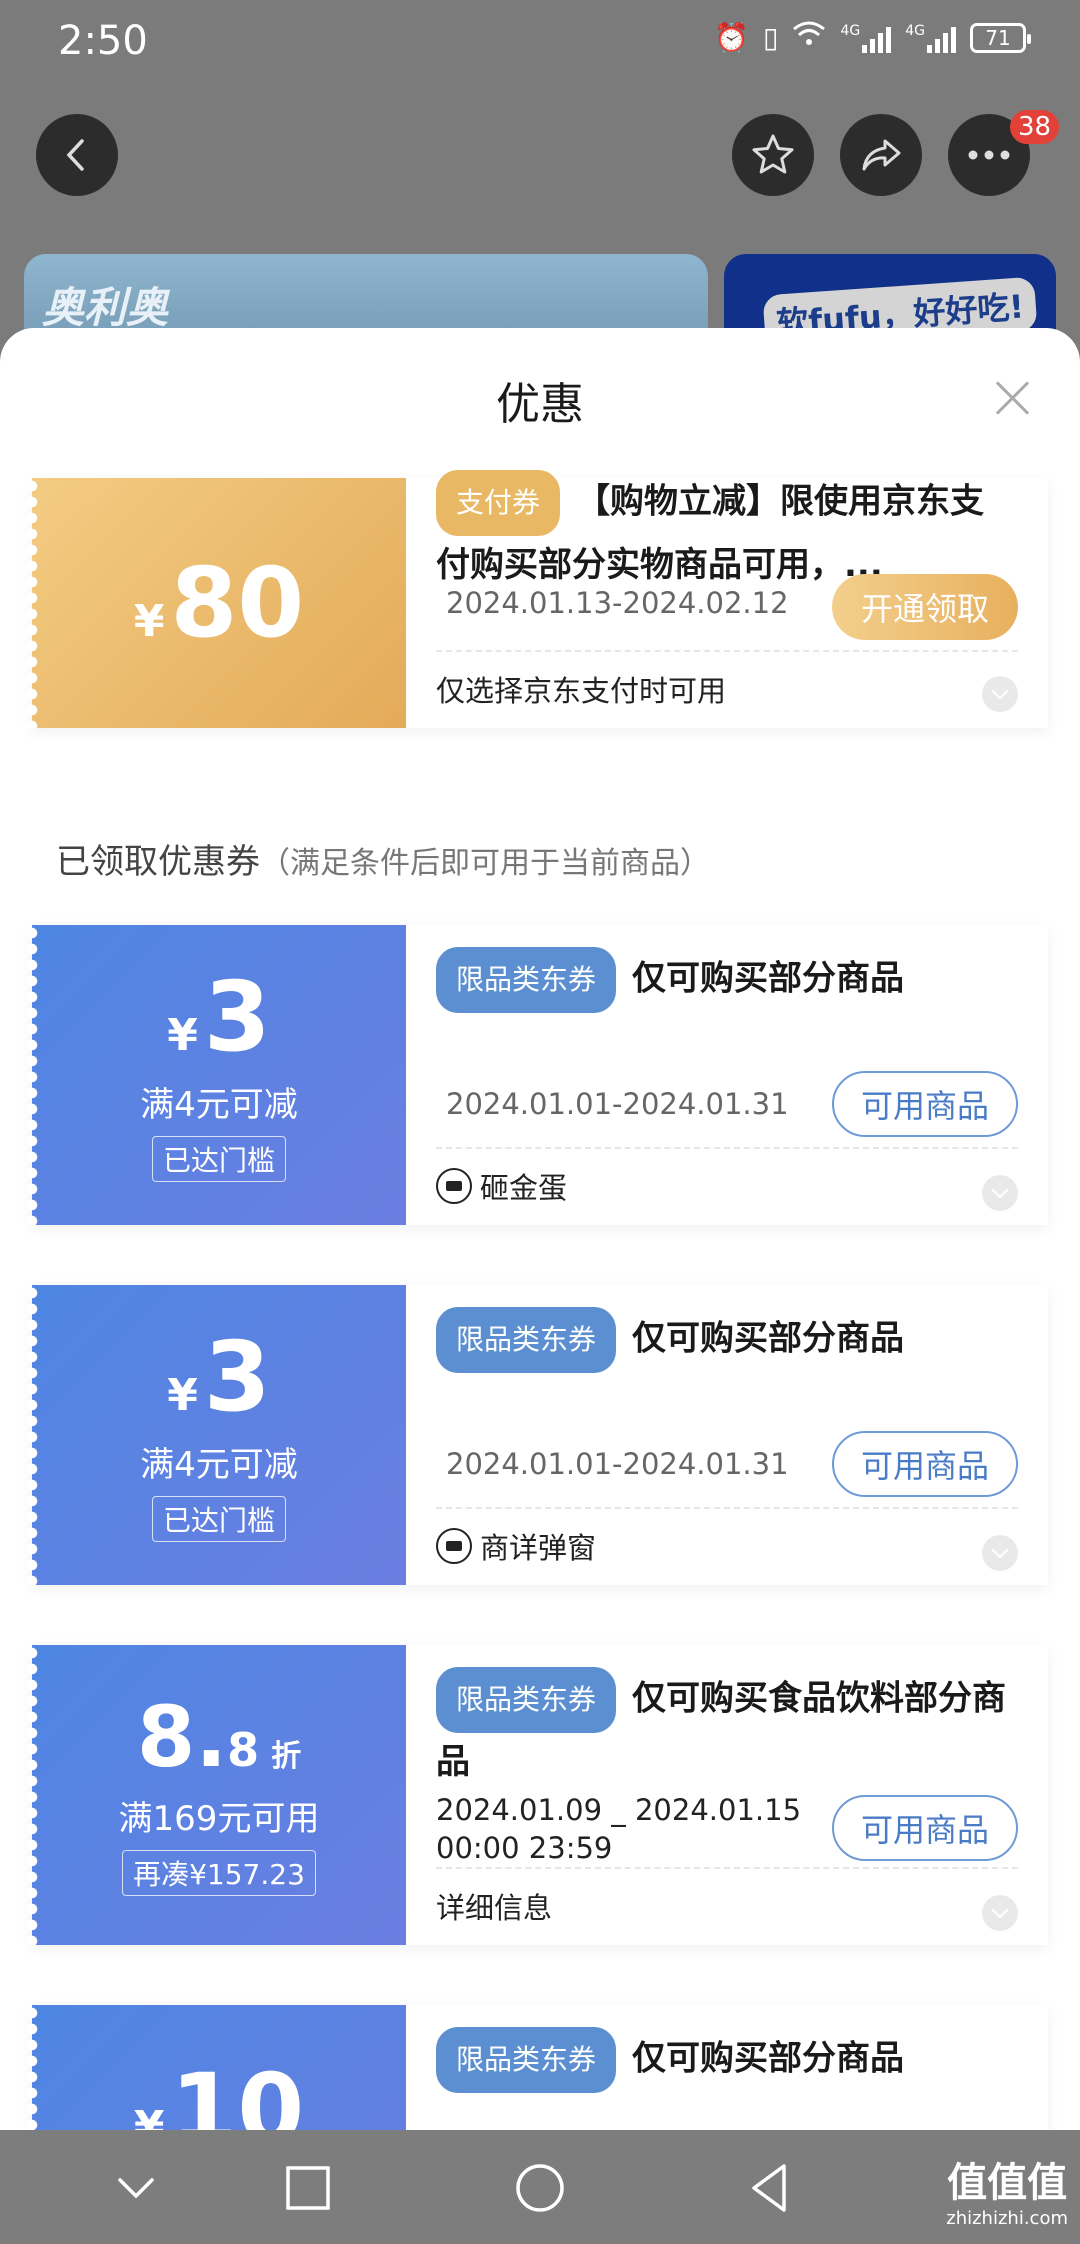 The width and height of the screenshot is (1080, 2244). I want to click on system-nav-bar, so click(540, 2187).